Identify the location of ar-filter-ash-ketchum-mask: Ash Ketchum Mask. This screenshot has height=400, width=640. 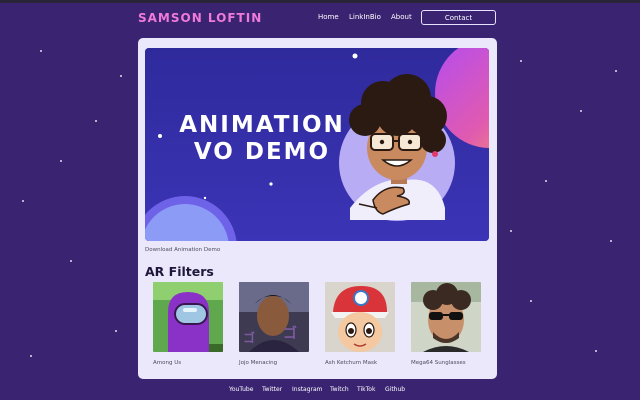
(360, 324).